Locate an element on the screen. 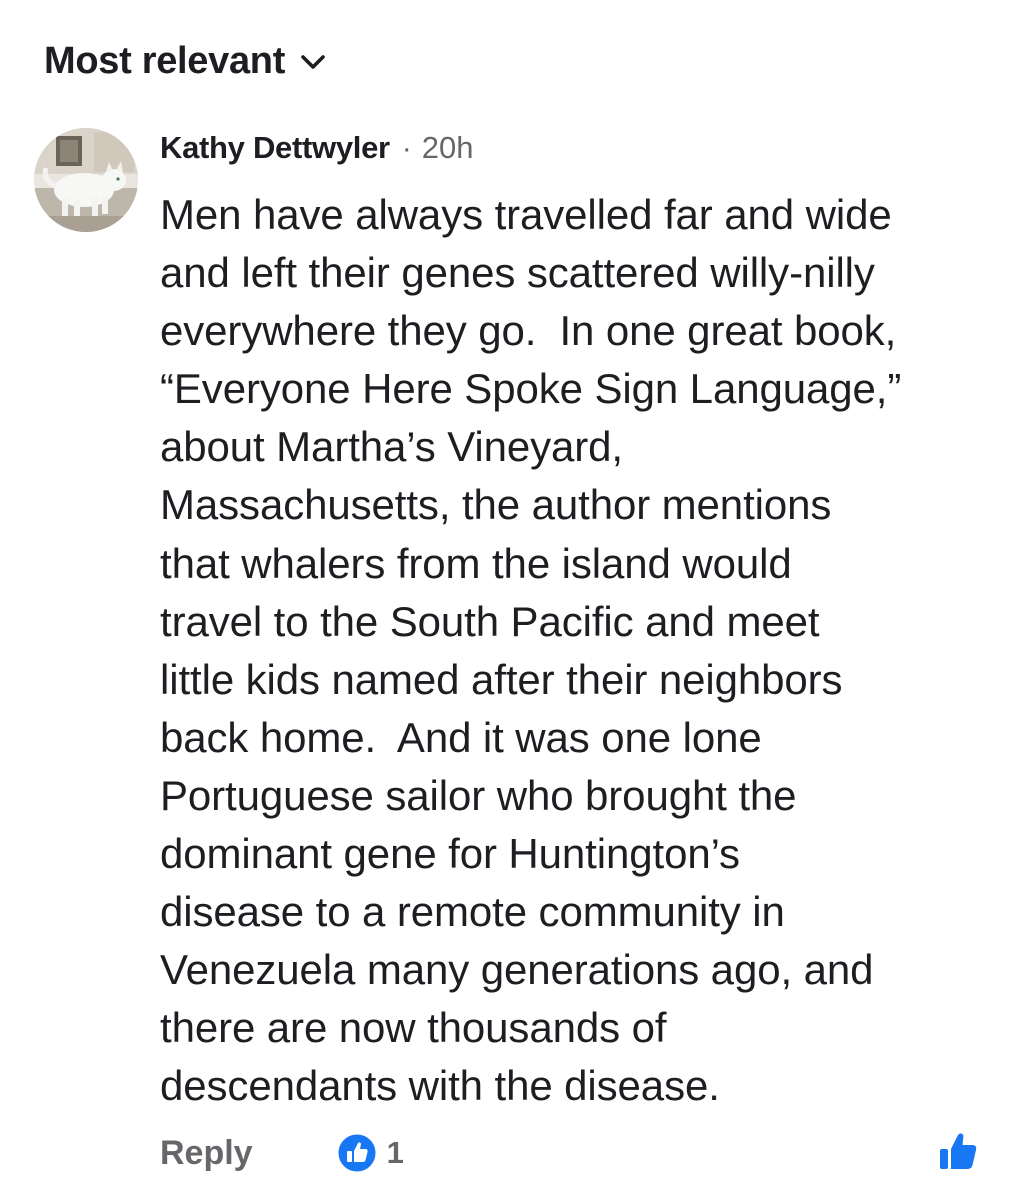  comment-line: travel to the South Pacific and meet is located at coordinates (490, 621).